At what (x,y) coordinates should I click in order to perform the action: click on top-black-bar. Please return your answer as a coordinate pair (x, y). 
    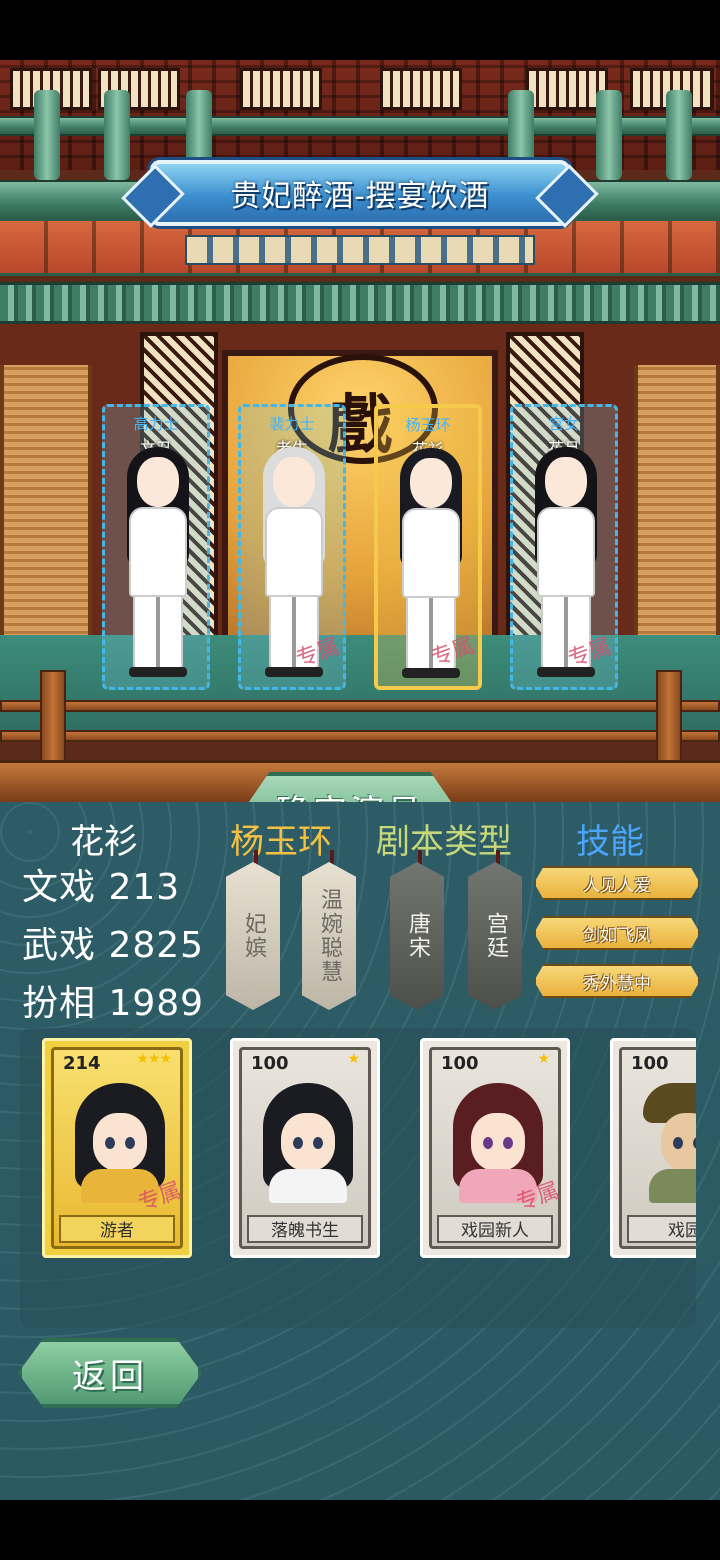
    Looking at the image, I should click on (360, 30).